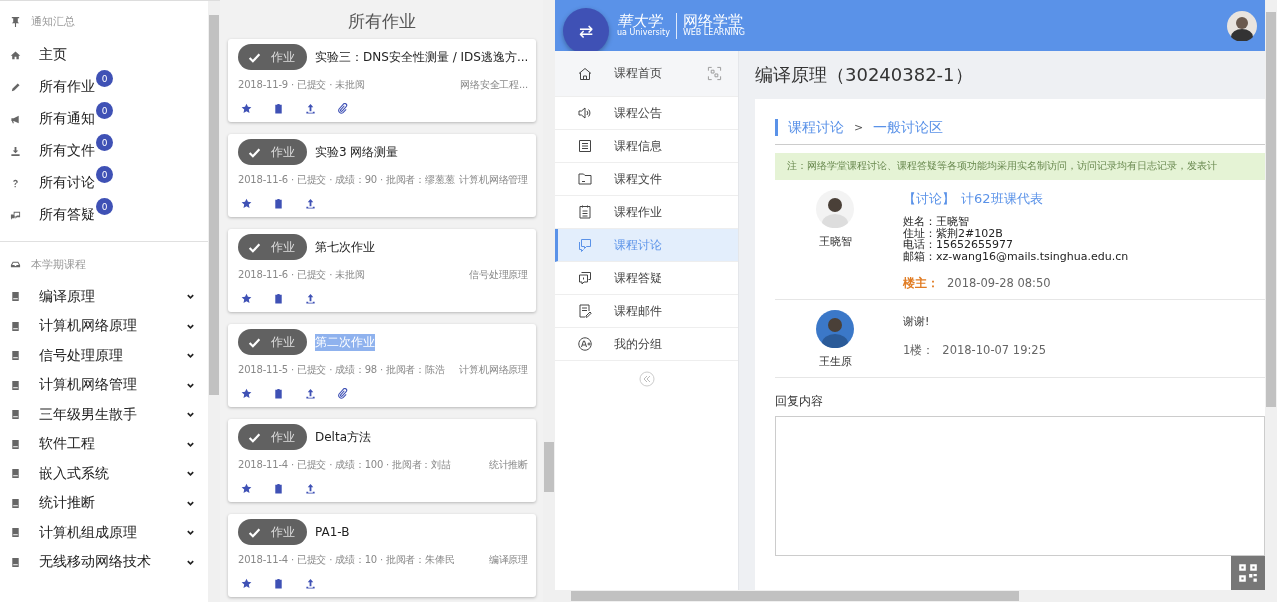 This screenshot has height=602, width=1277. What do you see at coordinates (67, 503) in the screenshot?
I see `course-label: 统计推断` at bounding box center [67, 503].